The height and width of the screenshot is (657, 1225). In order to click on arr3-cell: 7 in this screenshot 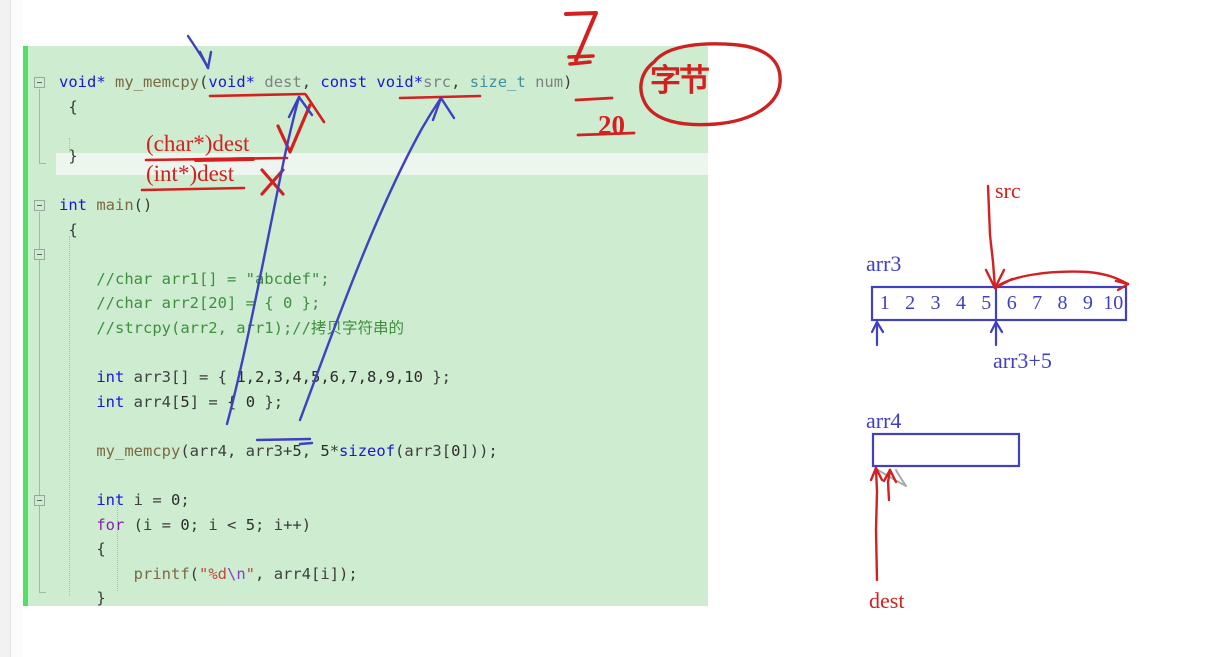, I will do `click(1037, 303)`.